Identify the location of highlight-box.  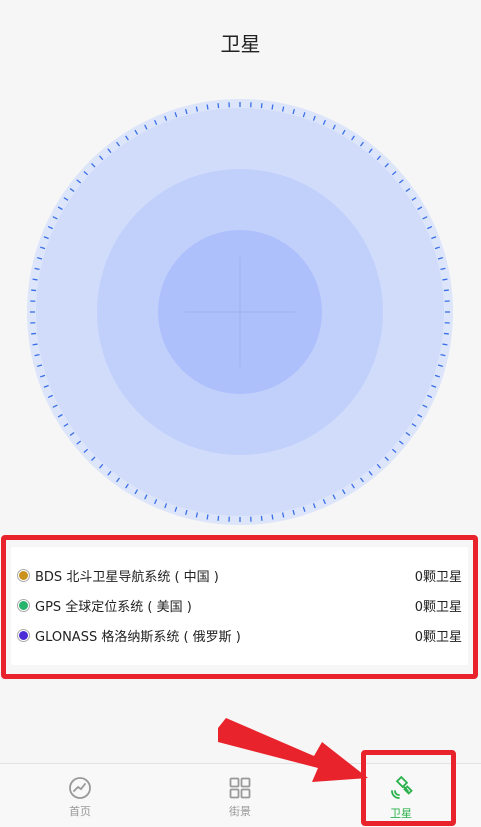
(408, 788).